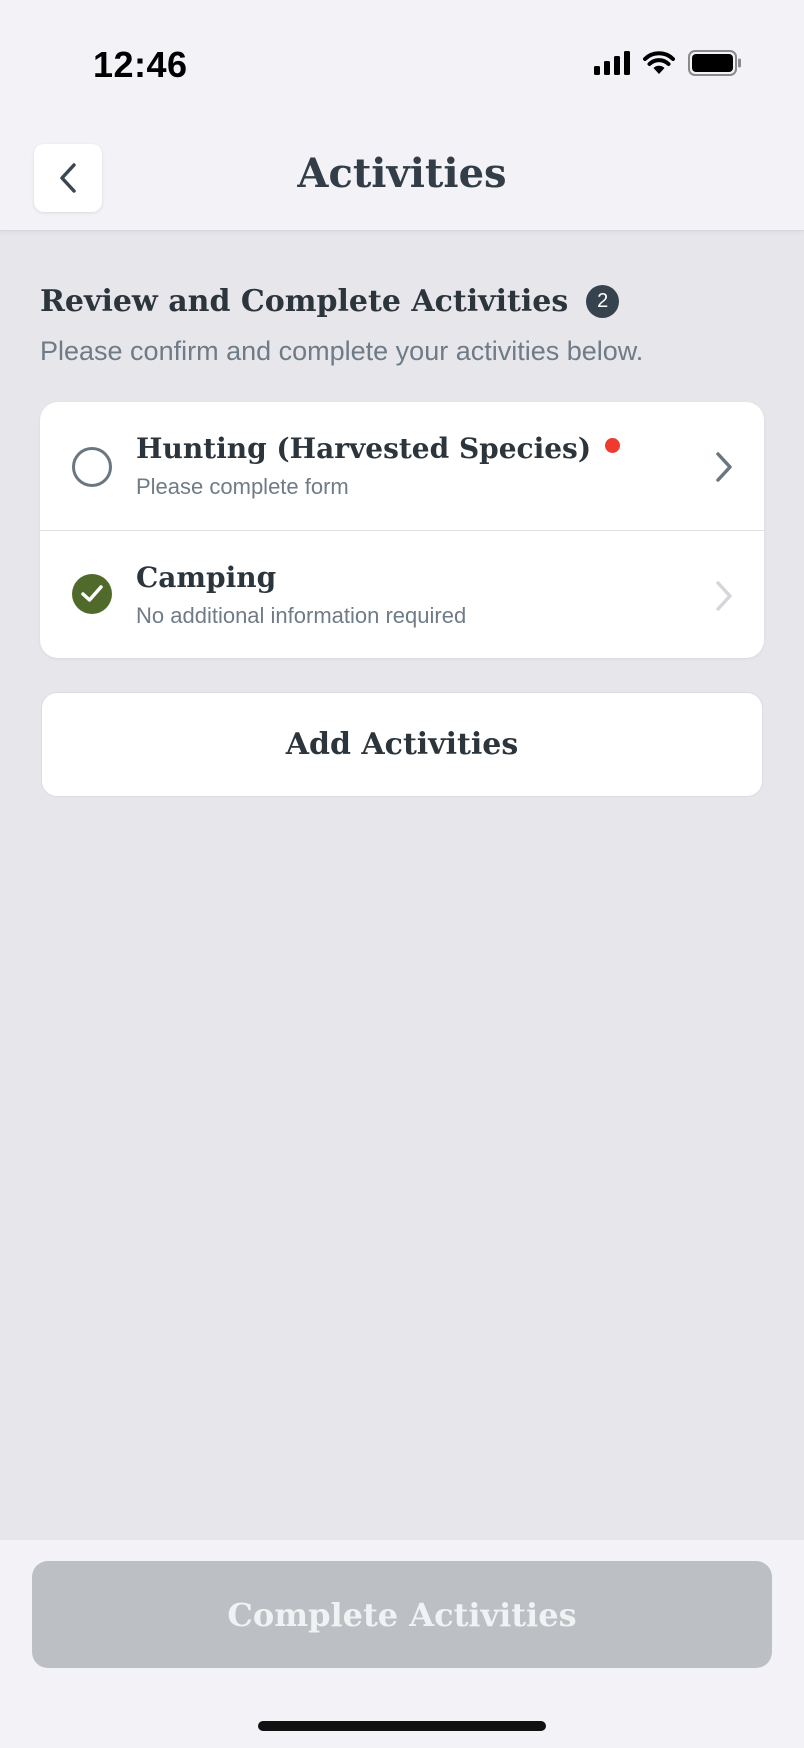  What do you see at coordinates (603, 301) in the screenshot?
I see `count-badge: 2` at bounding box center [603, 301].